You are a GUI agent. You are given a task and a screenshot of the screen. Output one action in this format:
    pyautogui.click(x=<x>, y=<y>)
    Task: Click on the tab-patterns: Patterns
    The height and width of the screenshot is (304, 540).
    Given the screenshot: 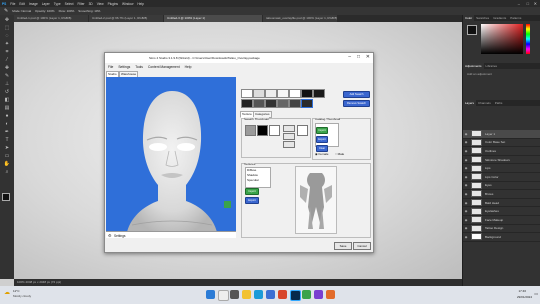 What is the action you would take?
    pyautogui.click(x=515, y=18)
    